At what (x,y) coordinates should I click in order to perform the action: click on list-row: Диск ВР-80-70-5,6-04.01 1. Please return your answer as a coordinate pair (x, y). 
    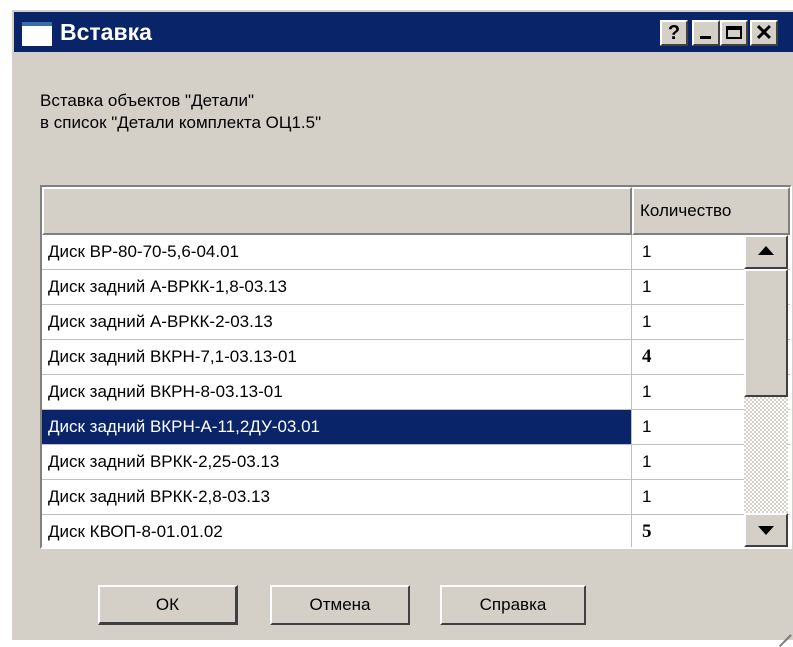
    Looking at the image, I should click on (416, 252).